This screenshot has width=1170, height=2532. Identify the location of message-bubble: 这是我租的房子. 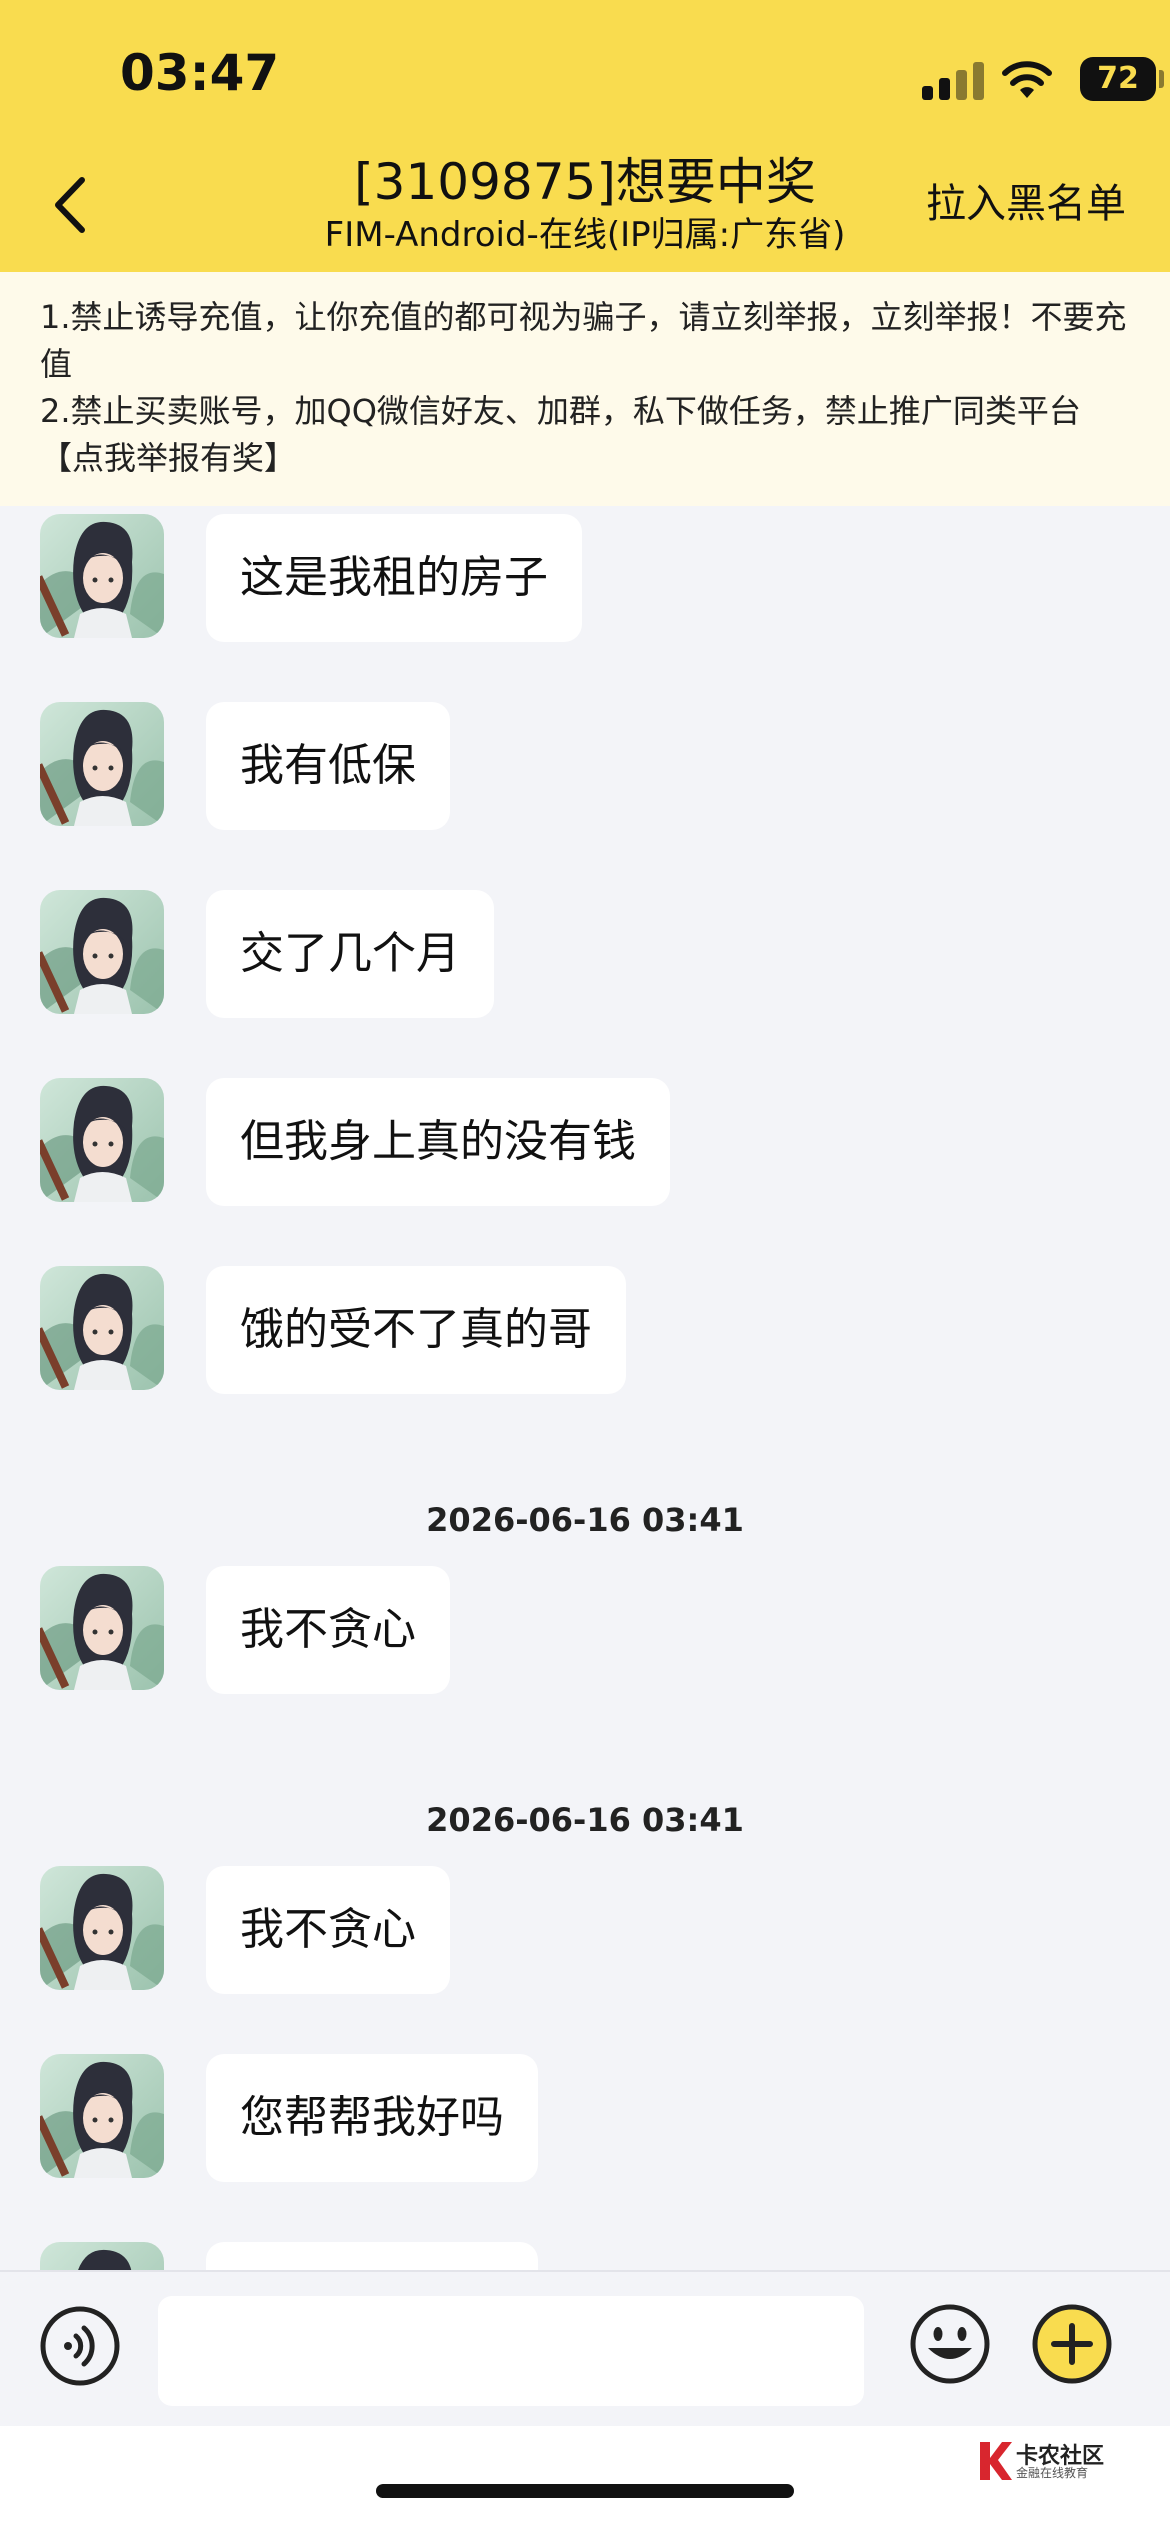
(394, 578).